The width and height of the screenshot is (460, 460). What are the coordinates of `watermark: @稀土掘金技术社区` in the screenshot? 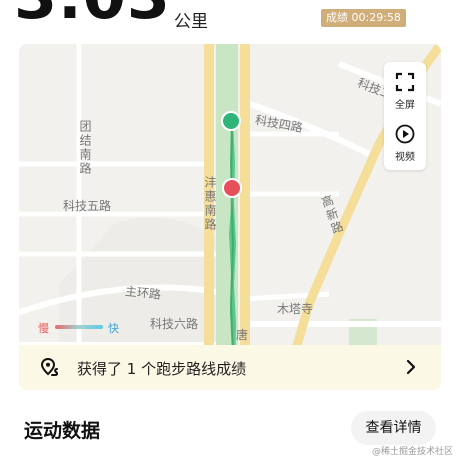 It's located at (413, 452).